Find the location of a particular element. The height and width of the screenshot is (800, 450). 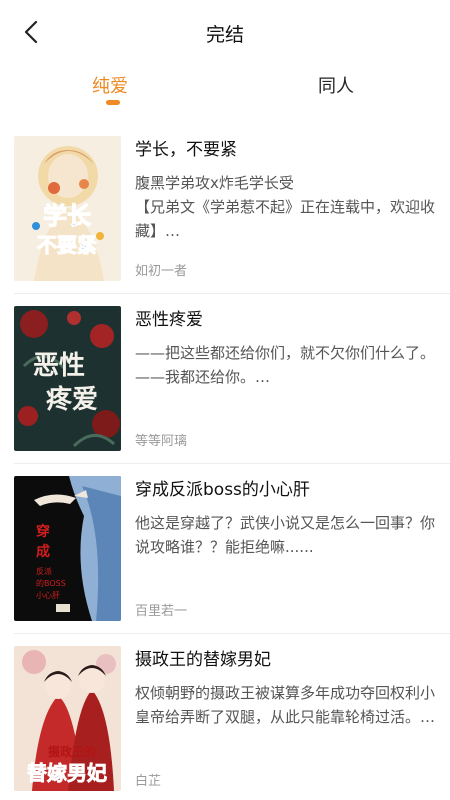

tab-chunai: 纯爱 is located at coordinates (110, 85).